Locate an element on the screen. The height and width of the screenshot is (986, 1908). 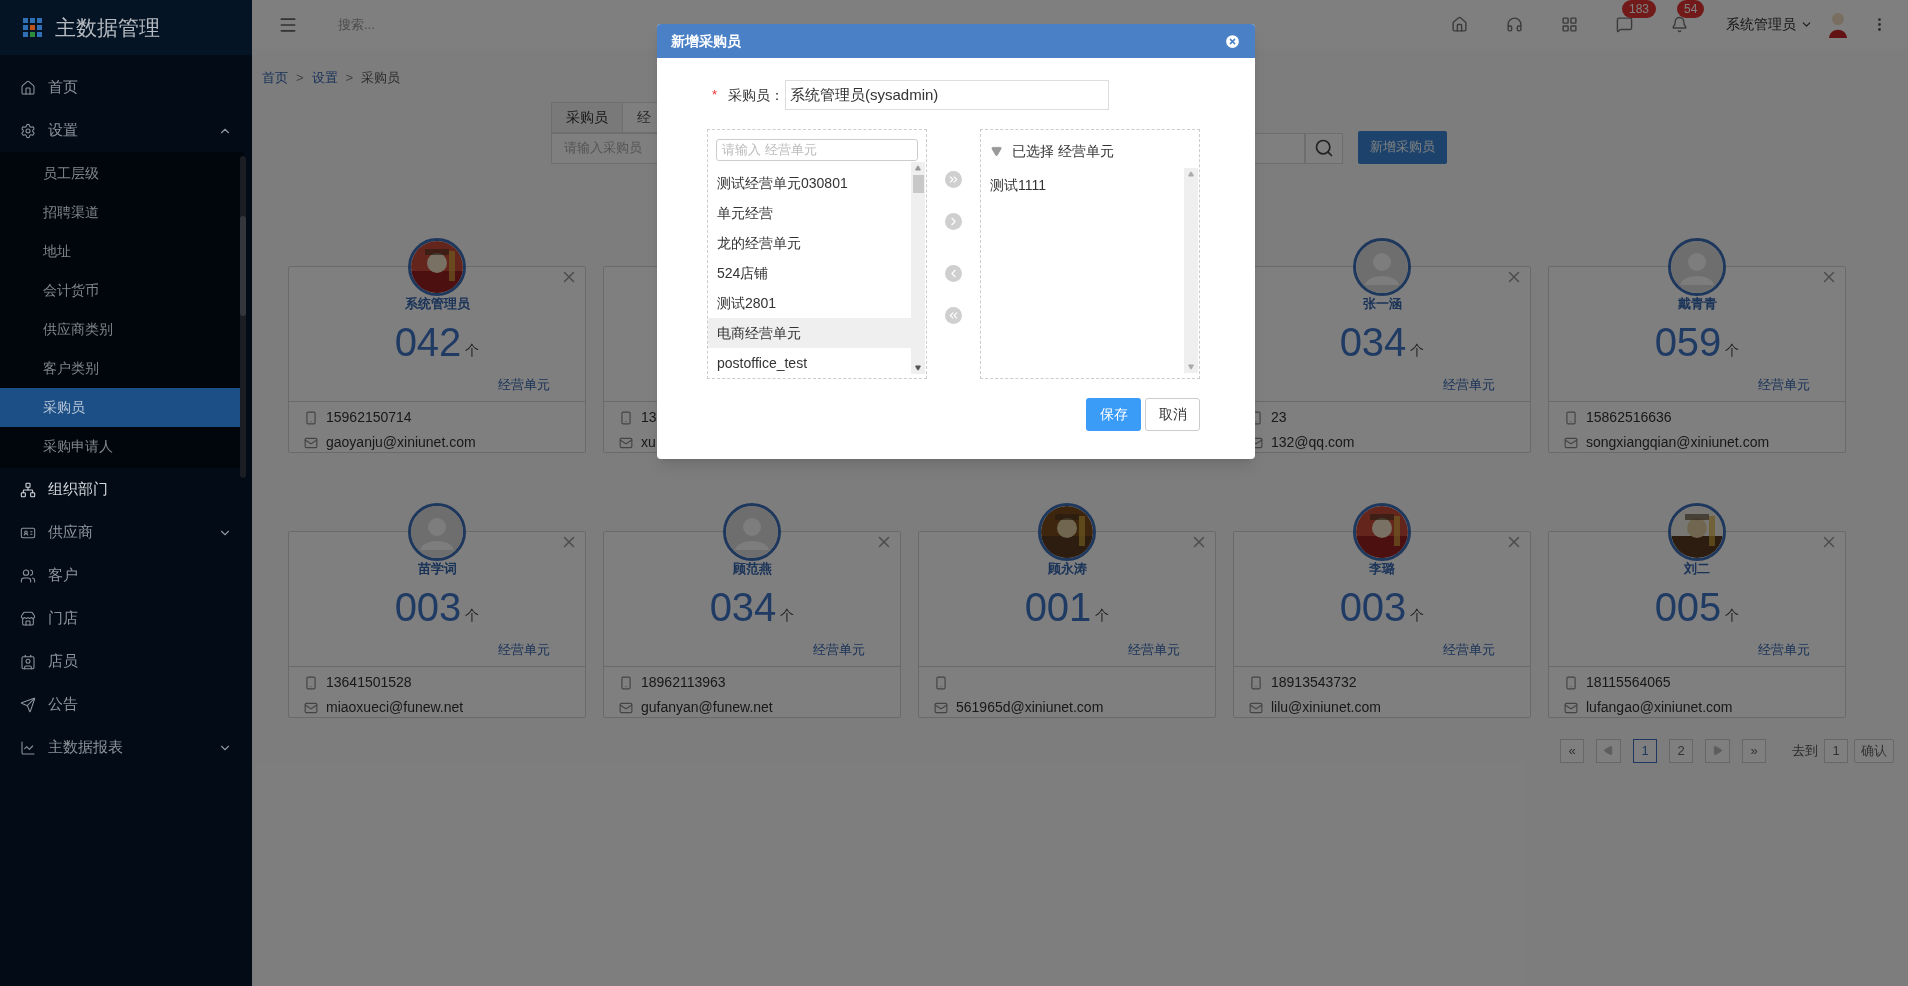
page-button: 1 is located at coordinates (1645, 750).